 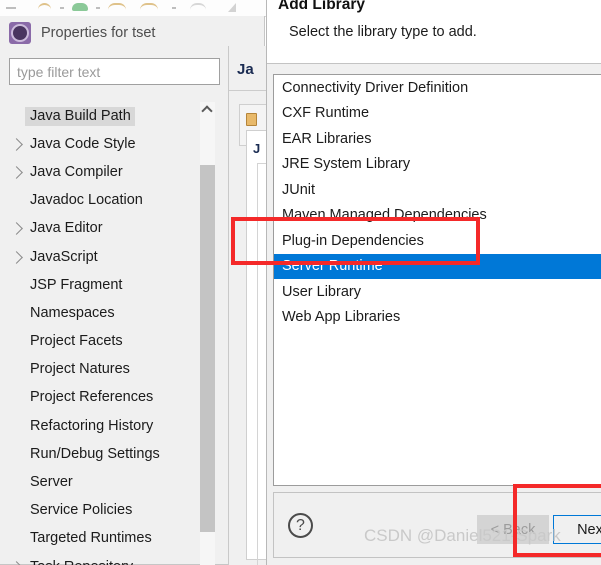 What do you see at coordinates (81, 510) in the screenshot?
I see `tree-item-label: Service Policies` at bounding box center [81, 510].